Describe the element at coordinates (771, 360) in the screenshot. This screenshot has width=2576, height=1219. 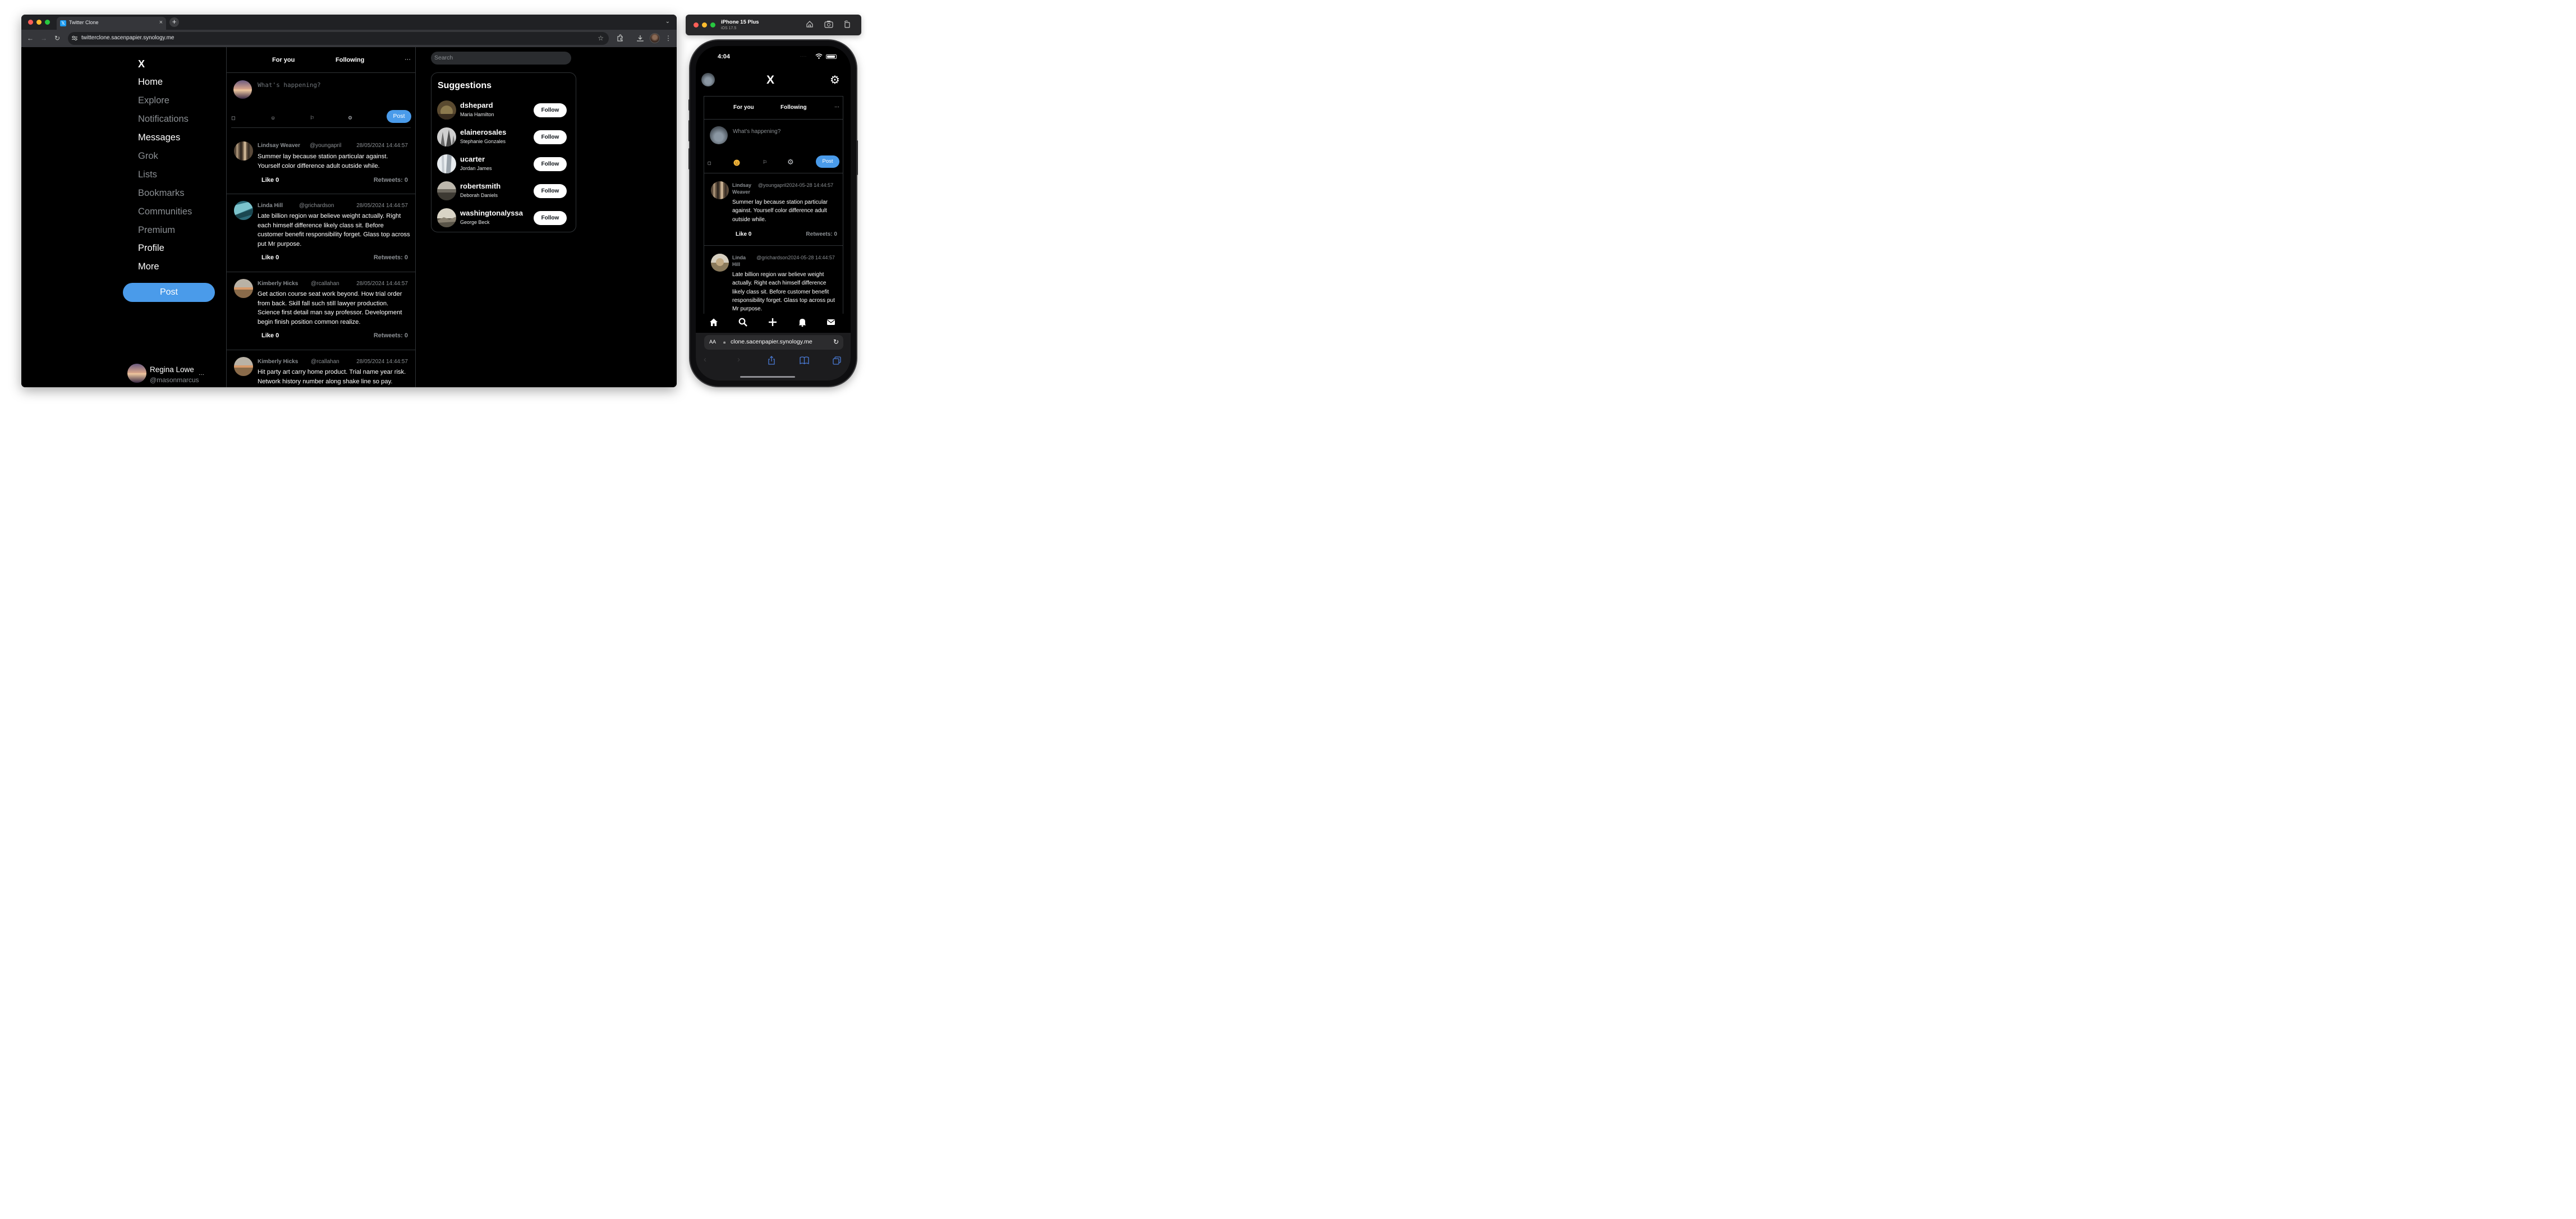
I see `share-icon` at that location.